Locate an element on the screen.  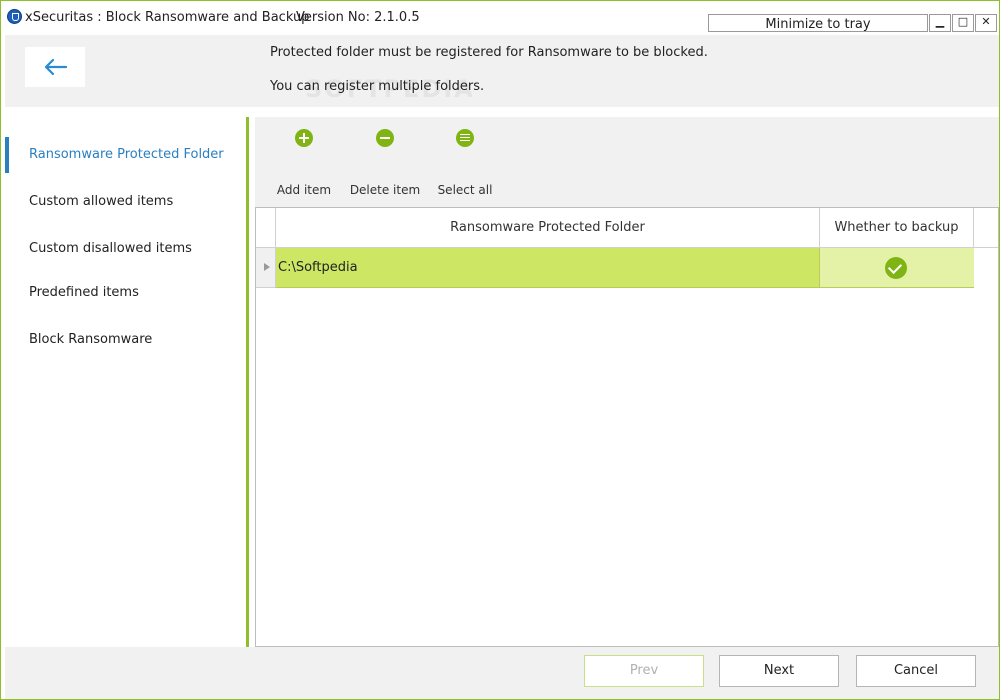
sidebar-item-block-ransomware: Block Ransomware is located at coordinates (125, 340).